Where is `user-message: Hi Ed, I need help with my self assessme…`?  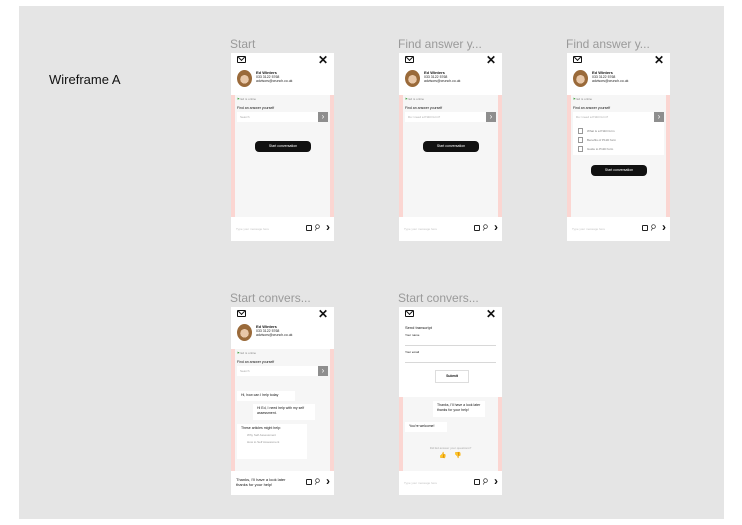 user-message: Hi Ed, I need help with my self assessme… is located at coordinates (284, 412).